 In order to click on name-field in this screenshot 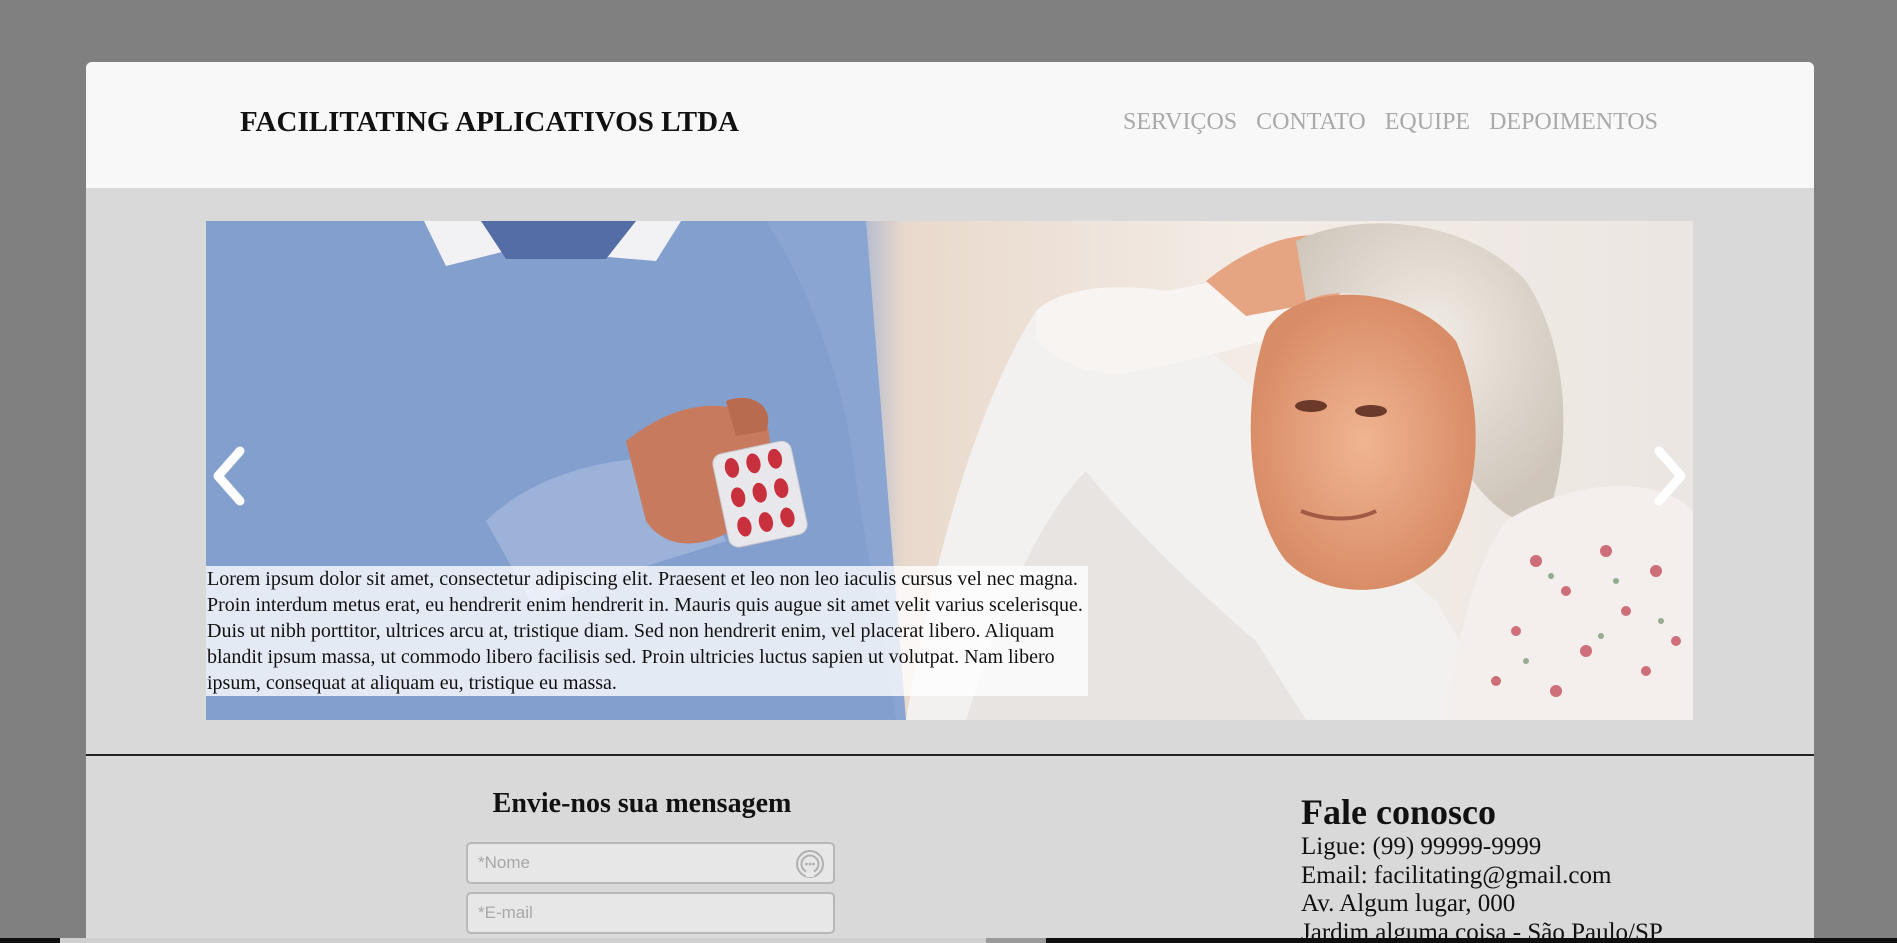, I will do `click(650, 863)`.